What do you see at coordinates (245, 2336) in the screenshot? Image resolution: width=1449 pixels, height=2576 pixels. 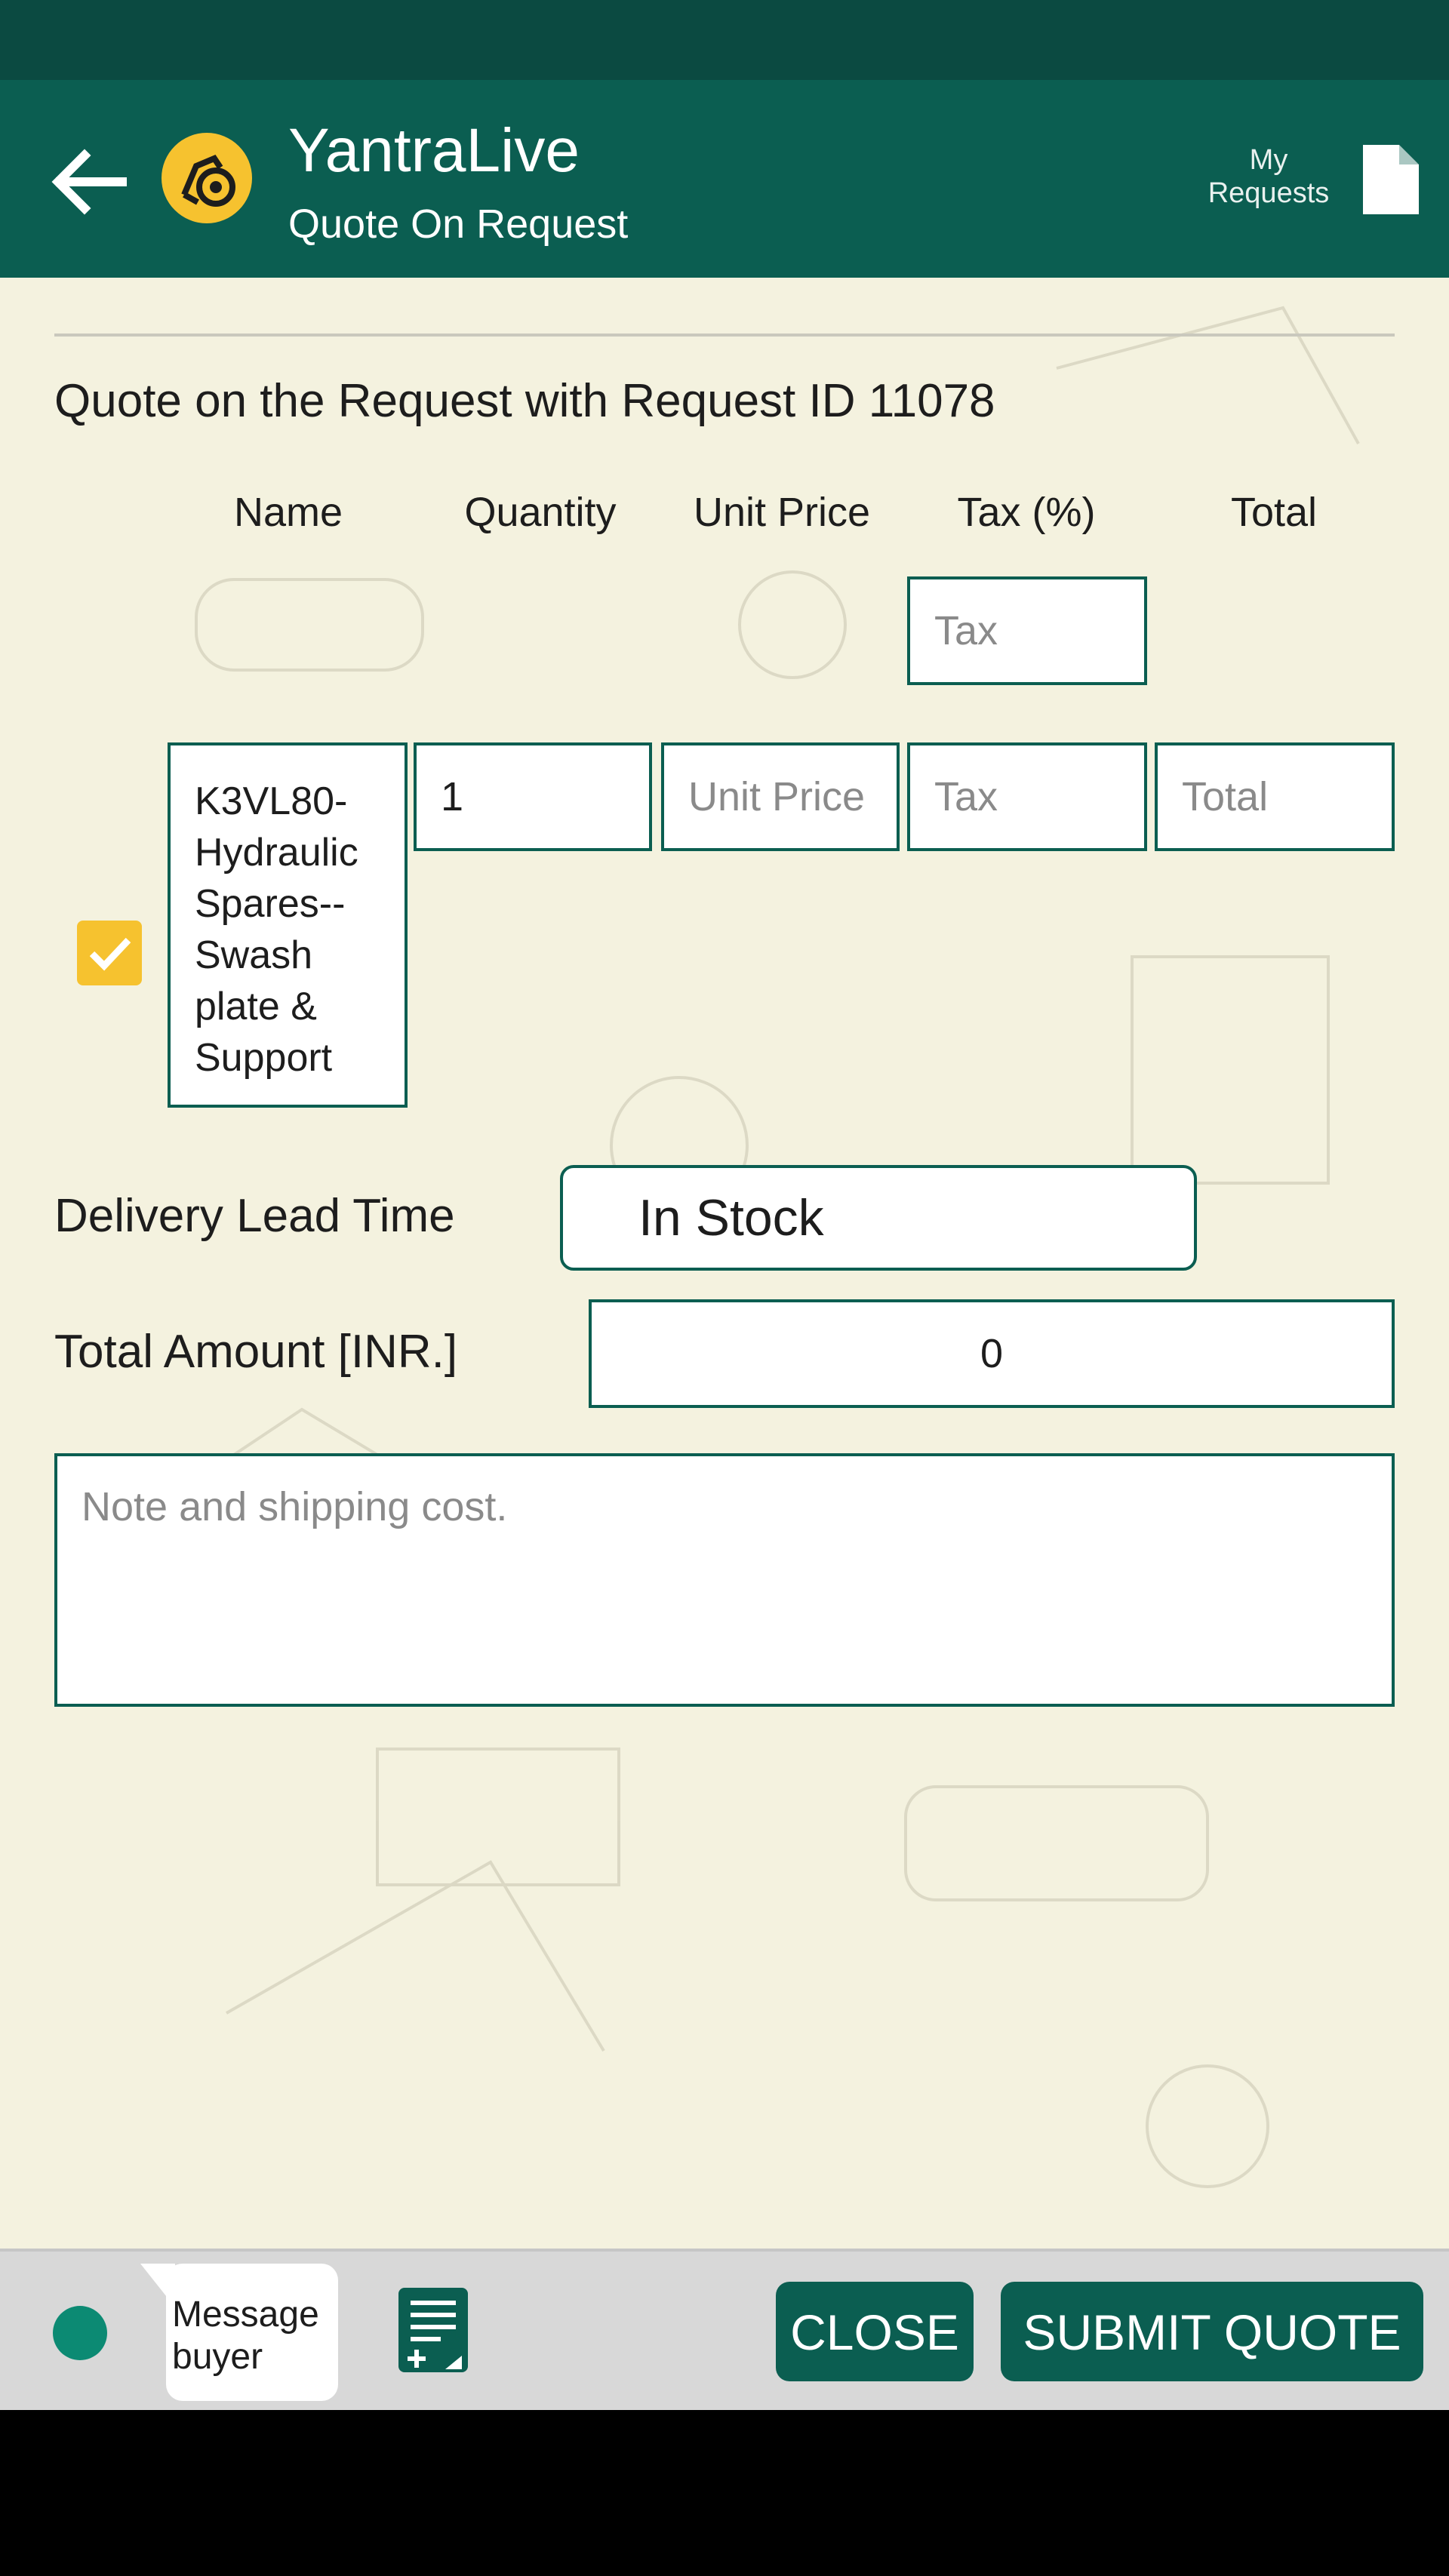 I see `message-buyer-label: Message buyer` at bounding box center [245, 2336].